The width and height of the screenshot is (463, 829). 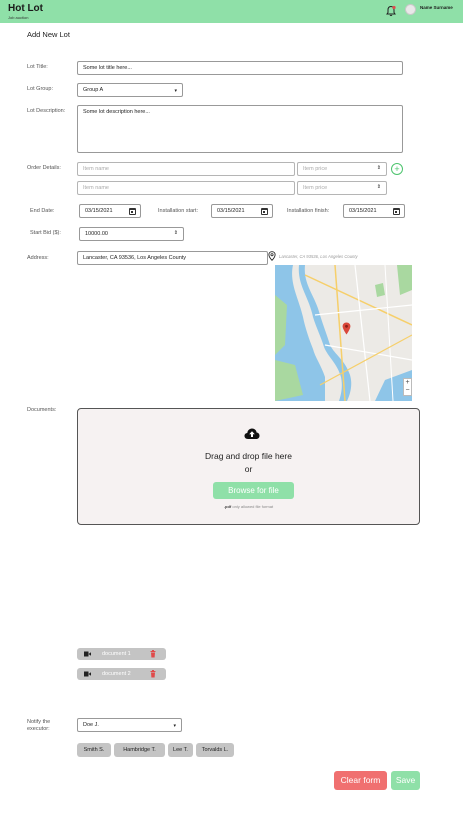 I want to click on installation-finish-value: 03/15/2021, so click(x=363, y=211).